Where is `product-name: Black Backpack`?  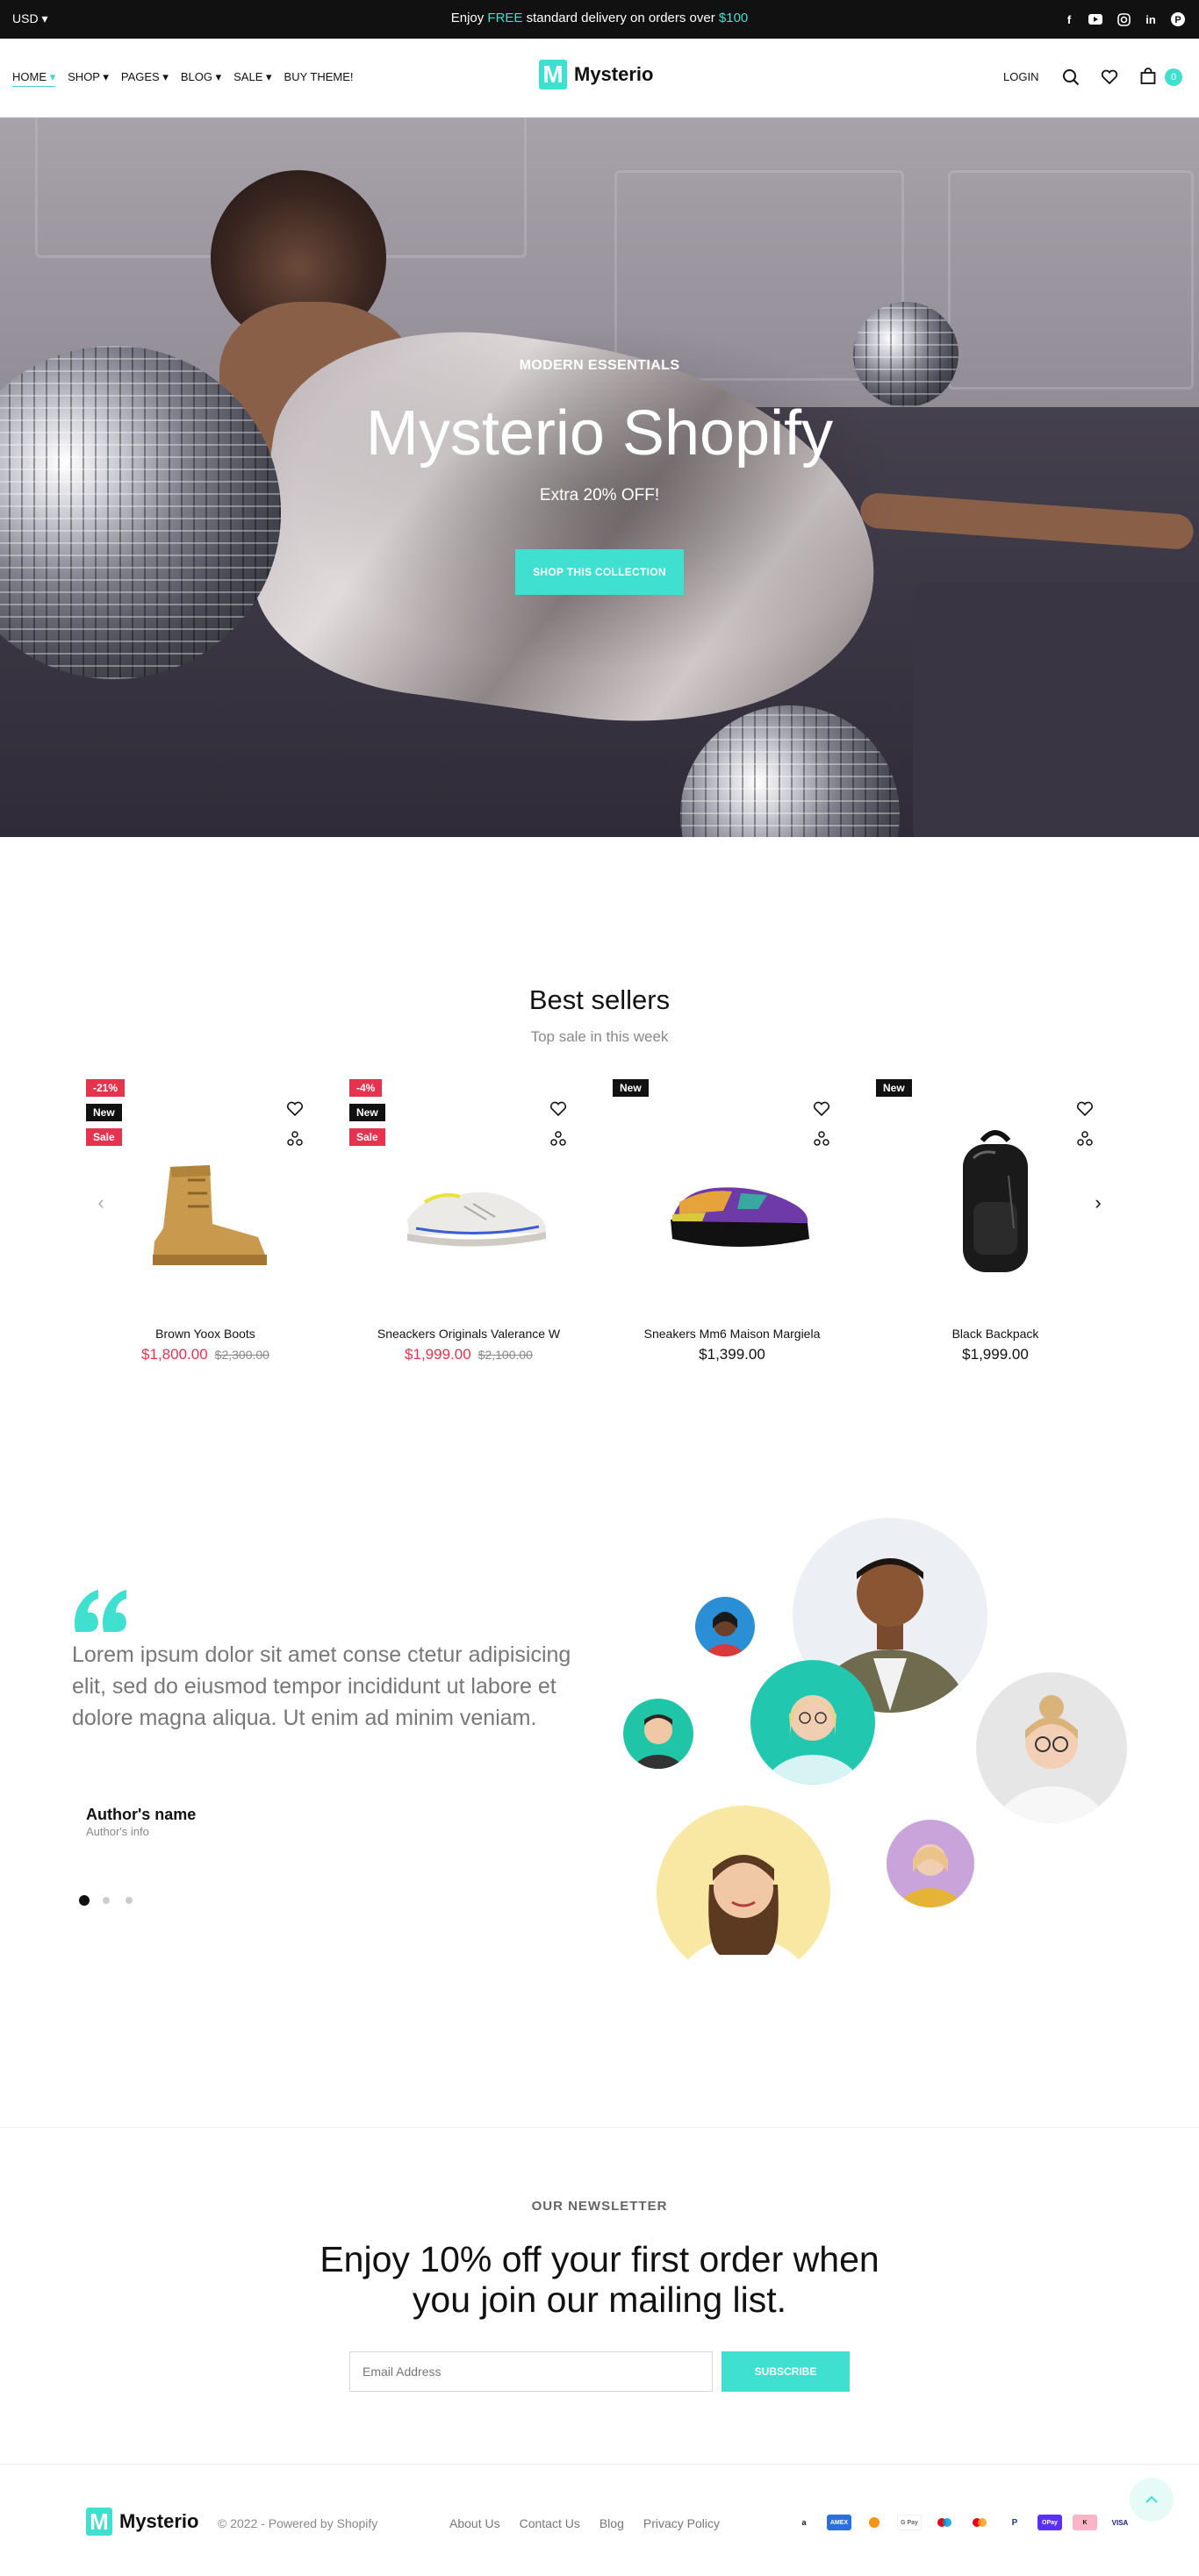 product-name: Black Backpack is located at coordinates (995, 1334).